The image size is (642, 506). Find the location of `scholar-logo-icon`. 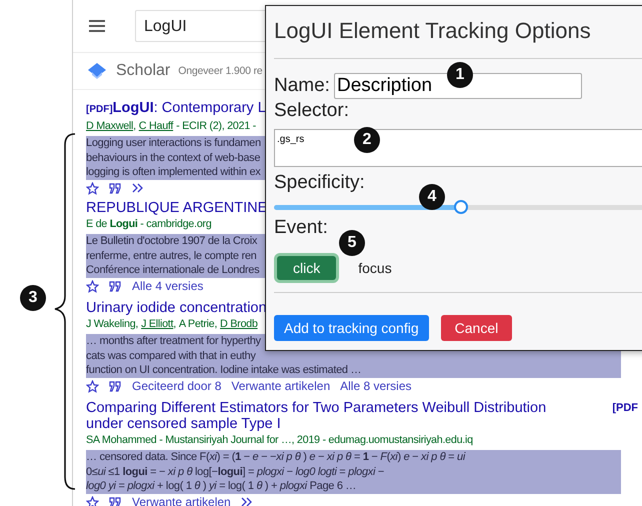

scholar-logo-icon is located at coordinates (97, 71).